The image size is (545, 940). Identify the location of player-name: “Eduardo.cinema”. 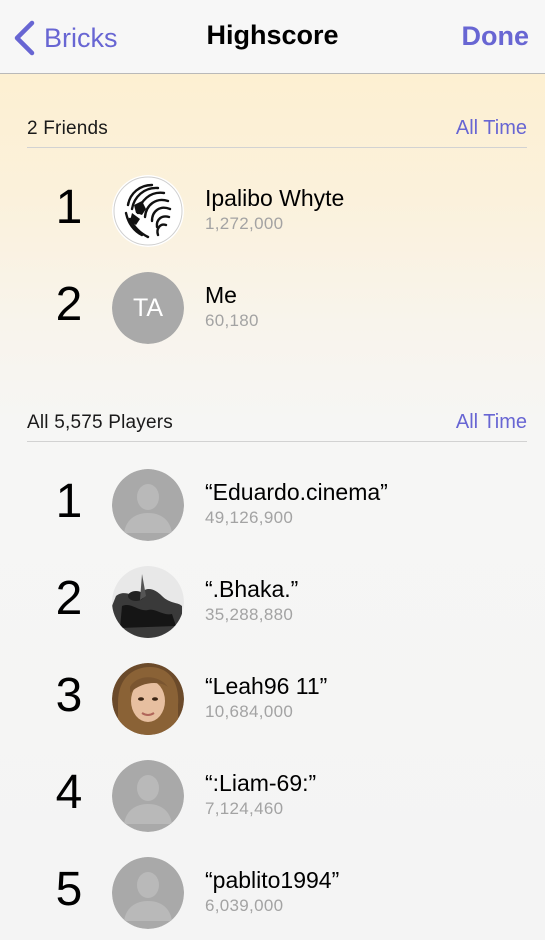
(296, 492).